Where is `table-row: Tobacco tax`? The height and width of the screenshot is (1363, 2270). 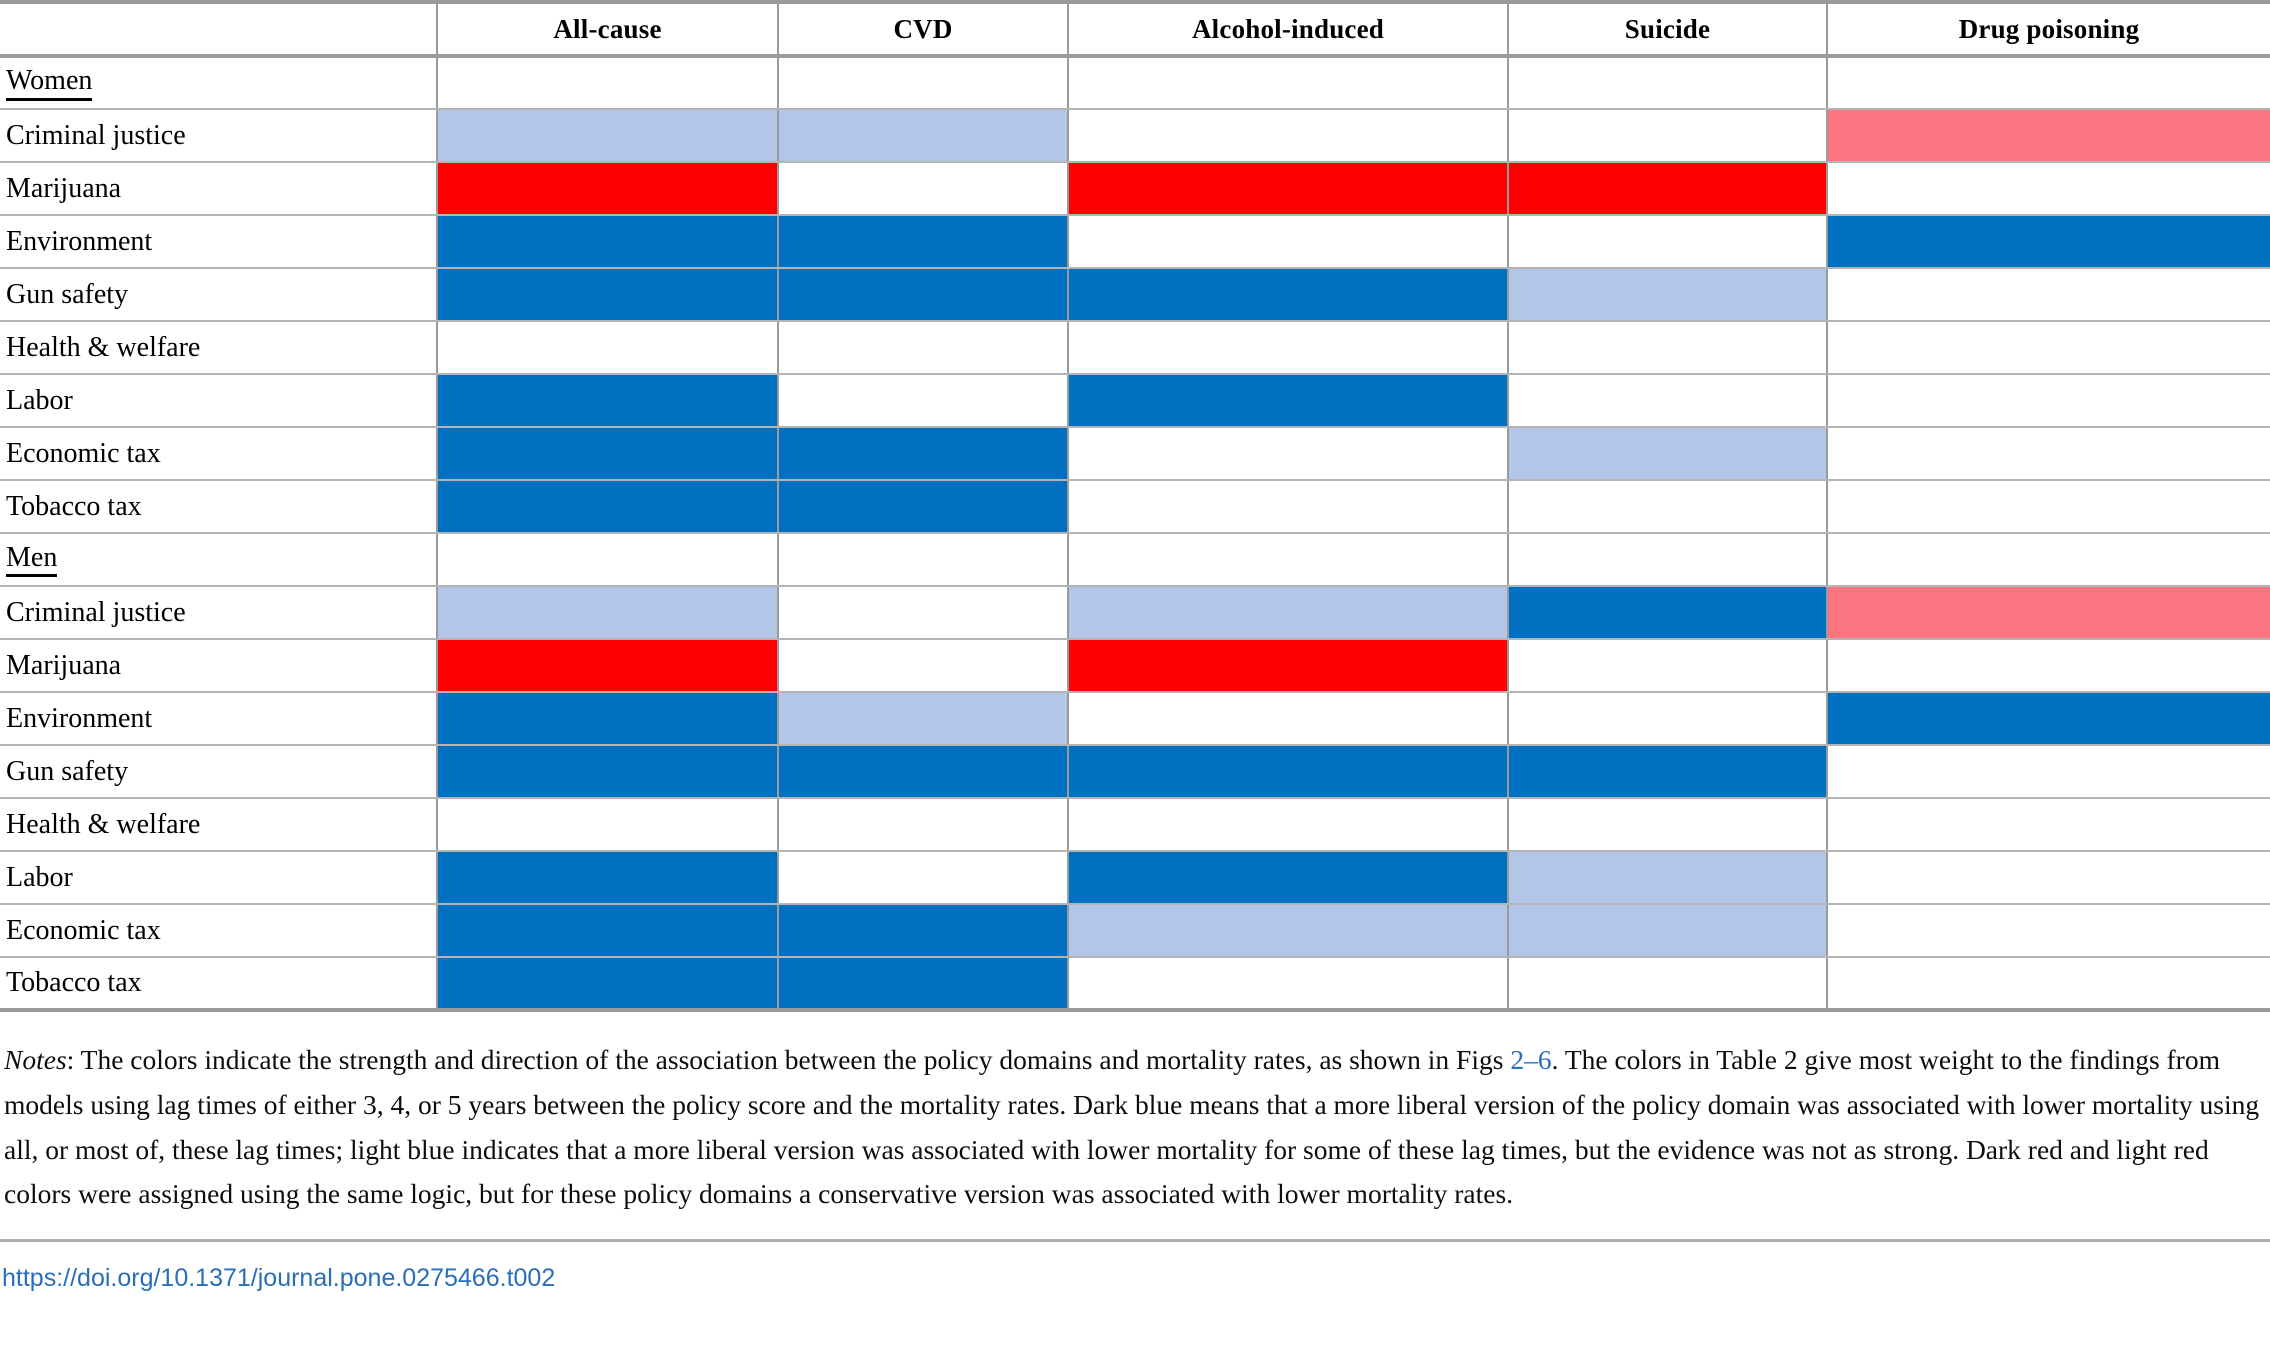 table-row: Tobacco tax is located at coordinates (1135, 506).